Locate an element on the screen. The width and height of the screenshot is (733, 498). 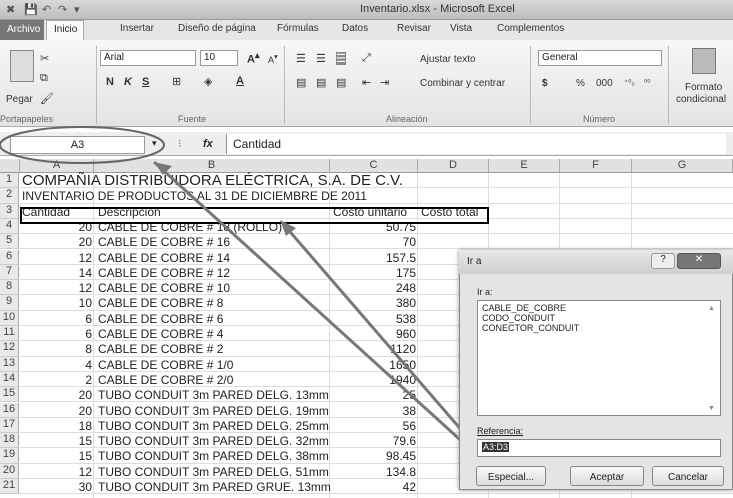
reference-value: A3:D3 is located at coordinates (496, 447).